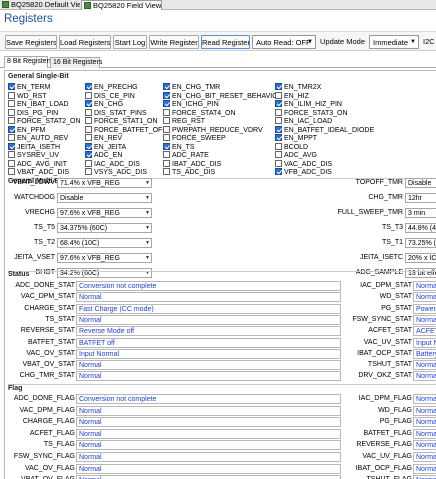 The width and height of the screenshot is (436, 479). Describe the element at coordinates (90, 258) in the screenshot. I see `select-value: 97.6% x VFB_REG` at that location.